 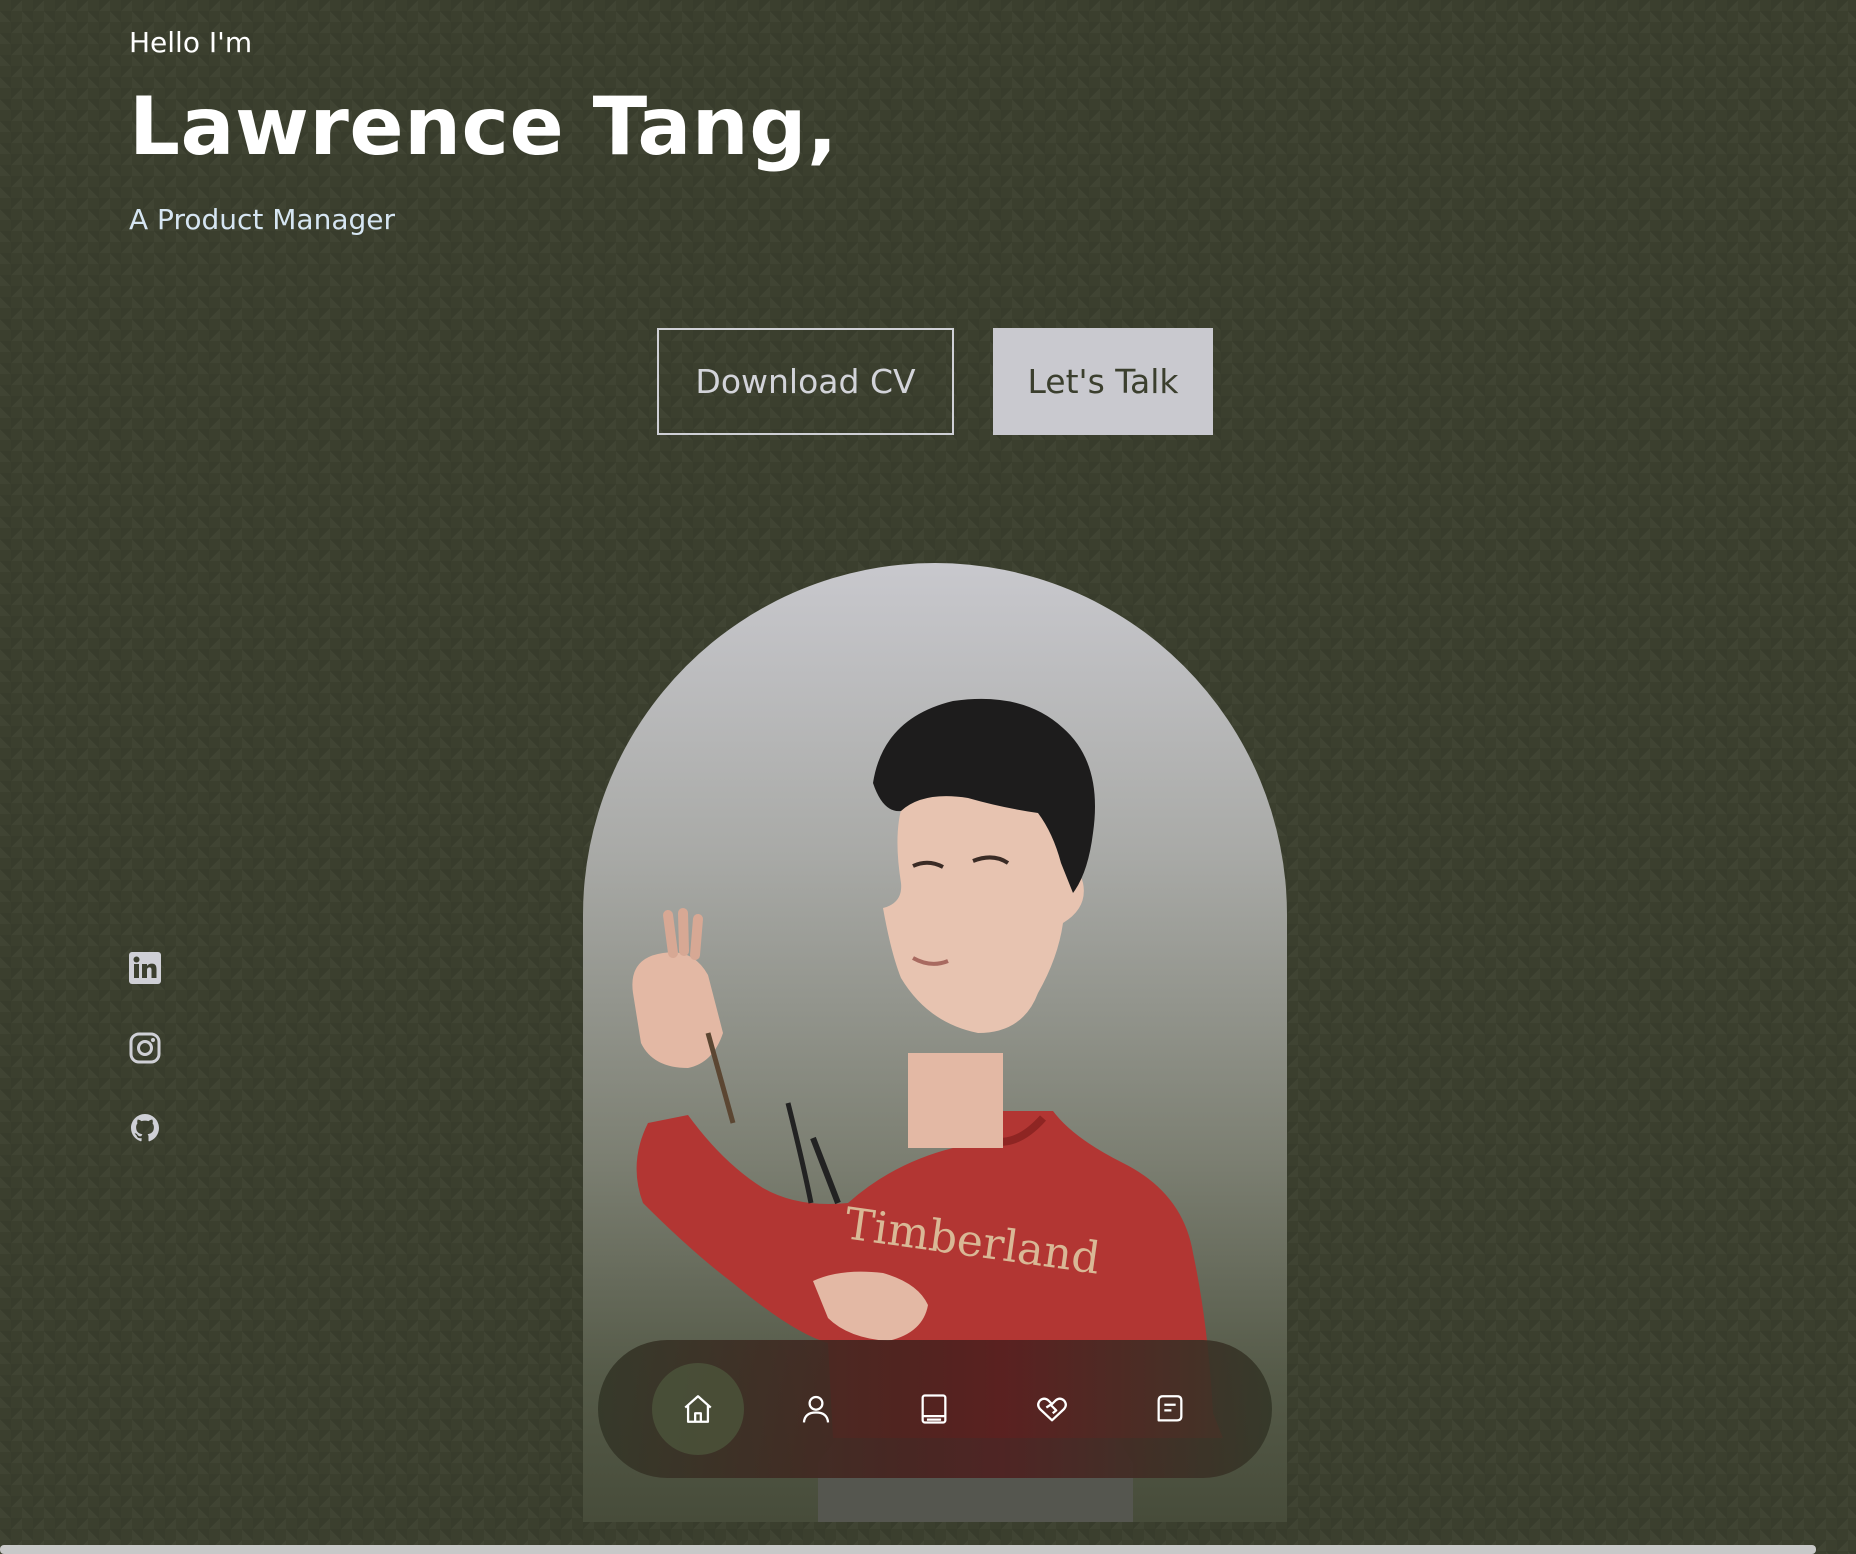 I want to click on nav-home, so click(x=698, y=1409).